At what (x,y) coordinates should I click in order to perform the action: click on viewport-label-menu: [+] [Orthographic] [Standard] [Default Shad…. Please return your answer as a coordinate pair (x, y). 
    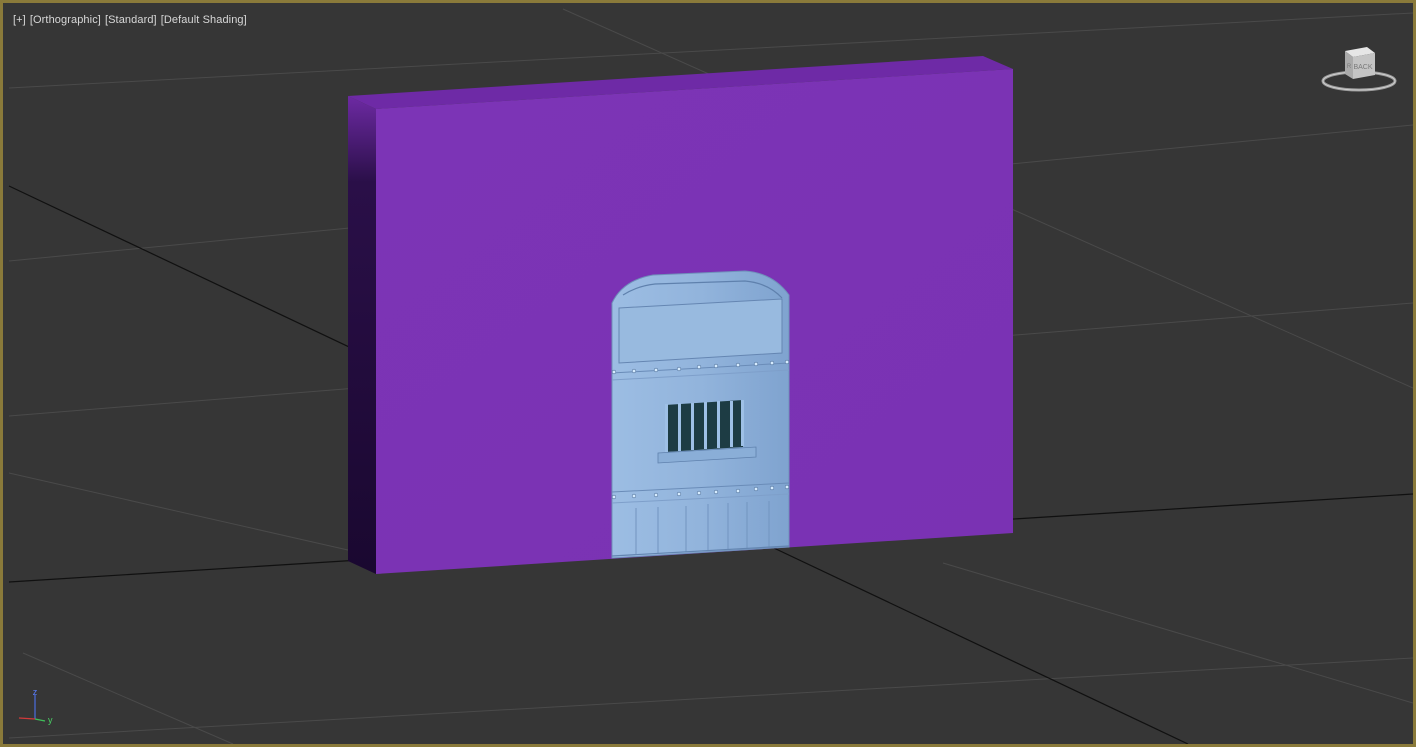
    Looking at the image, I should click on (130, 20).